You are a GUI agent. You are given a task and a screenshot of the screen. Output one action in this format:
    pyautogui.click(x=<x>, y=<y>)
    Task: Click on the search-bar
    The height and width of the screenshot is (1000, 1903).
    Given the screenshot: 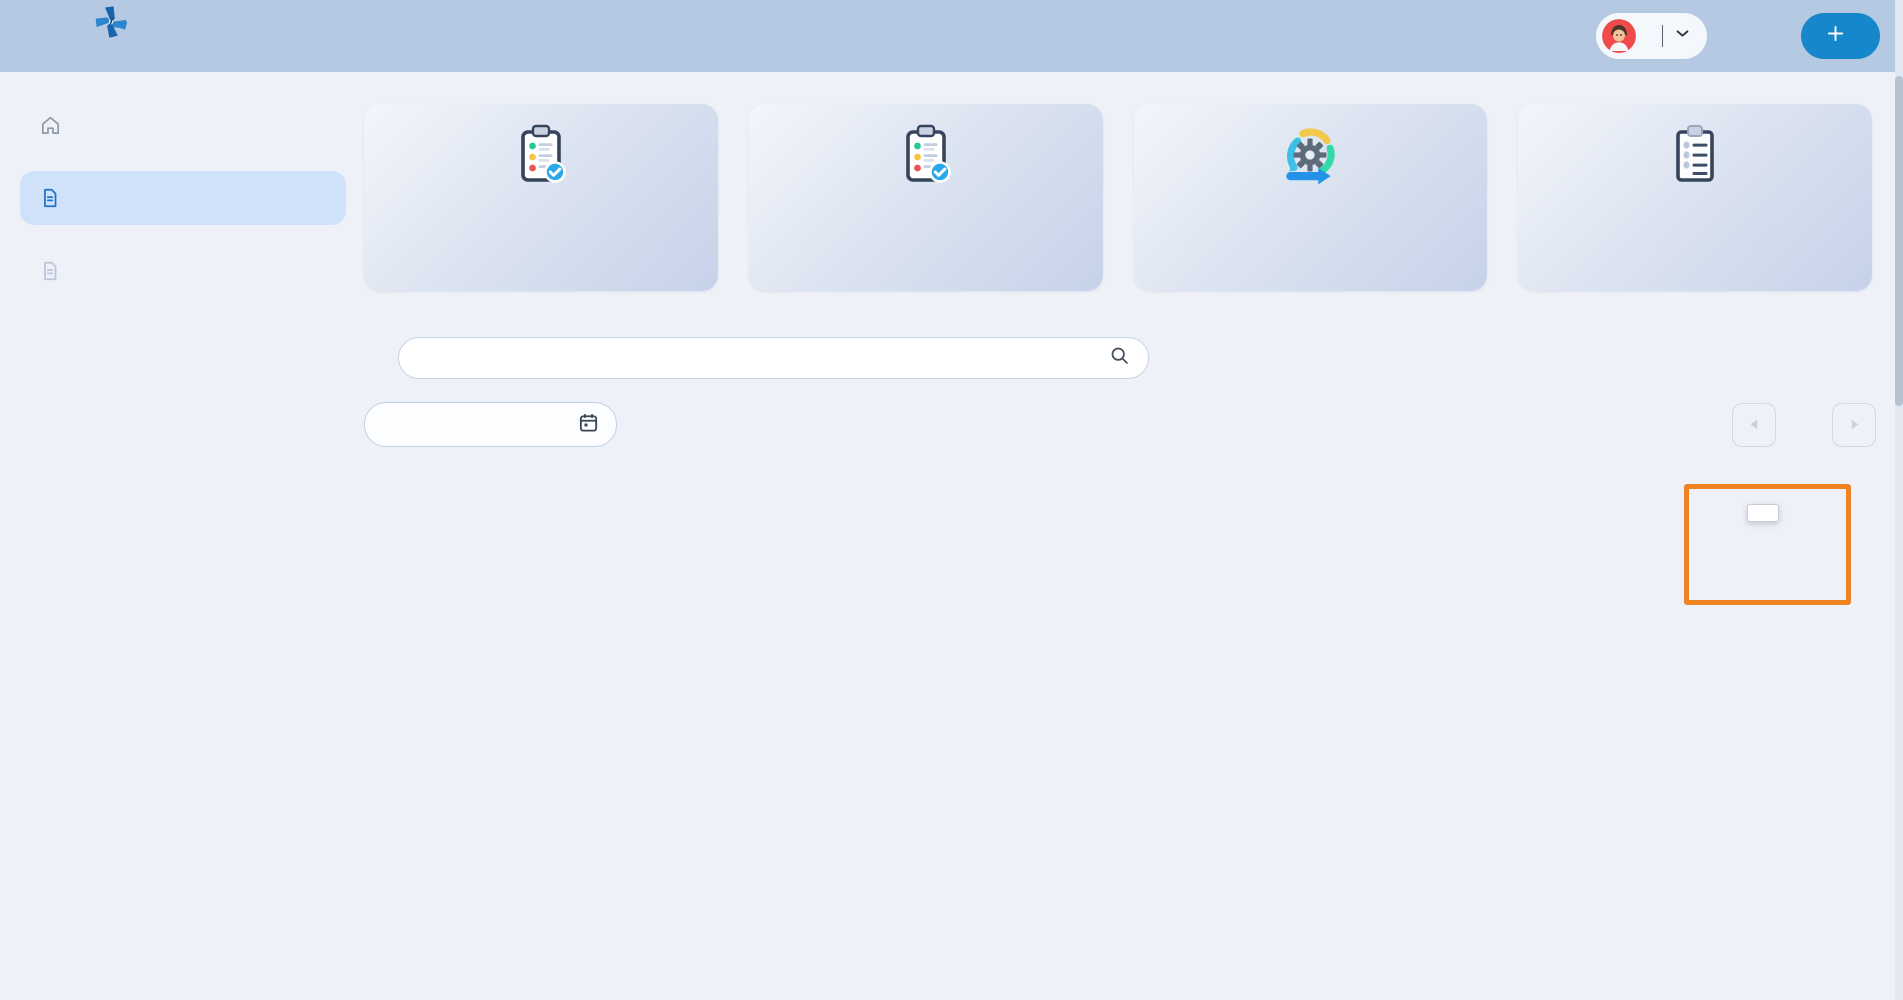 What is the action you would take?
    pyautogui.click(x=773, y=358)
    